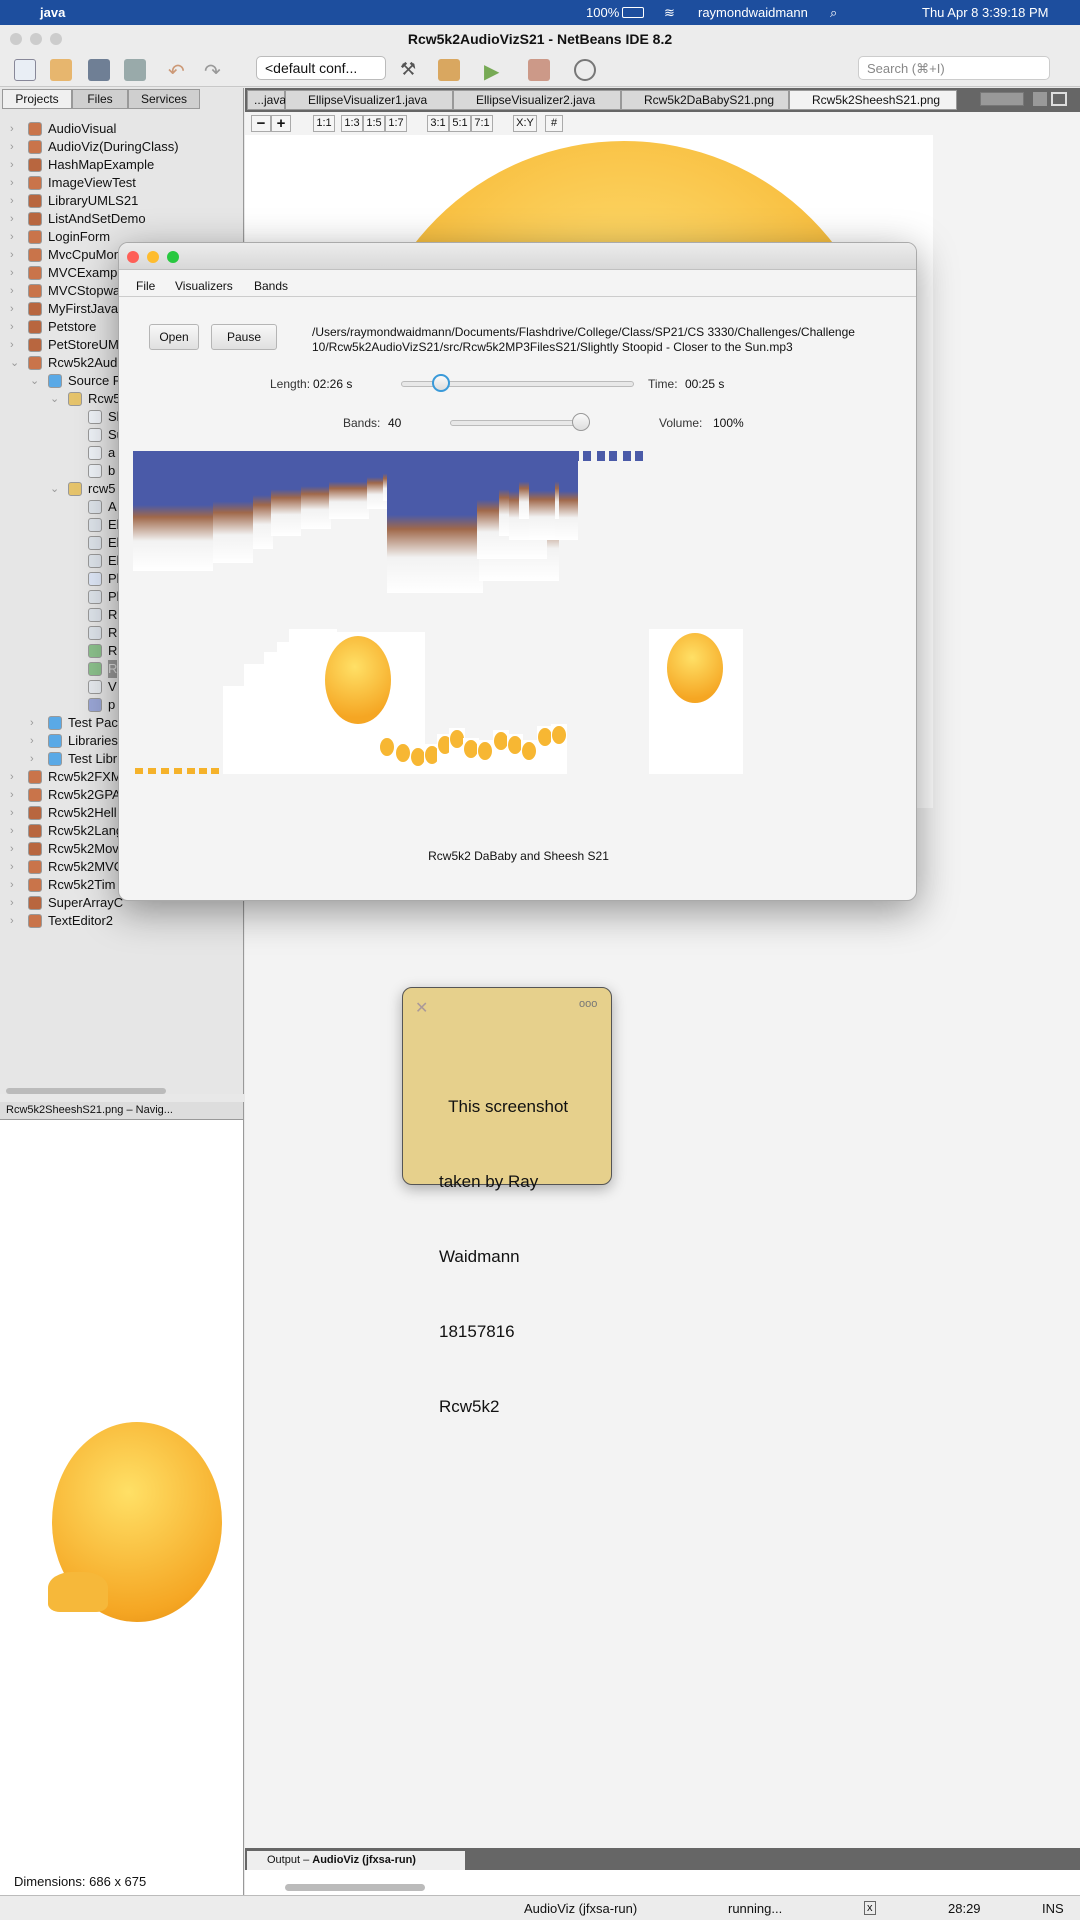 This screenshot has width=1080, height=1920. I want to click on zoom-button: 7:1, so click(482, 123).